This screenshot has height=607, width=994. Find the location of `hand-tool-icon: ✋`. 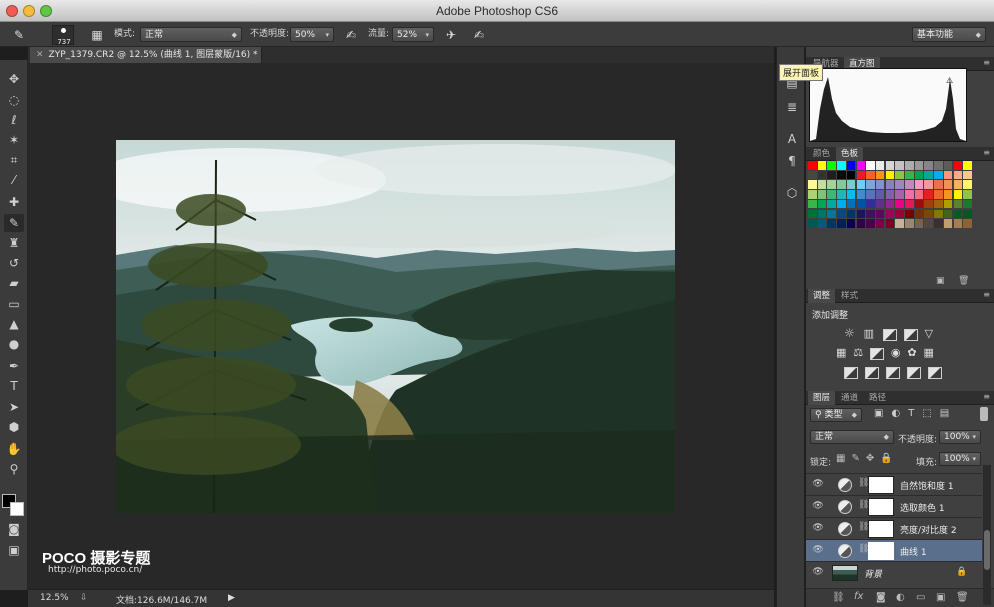

hand-tool-icon: ✋ is located at coordinates (14, 449).